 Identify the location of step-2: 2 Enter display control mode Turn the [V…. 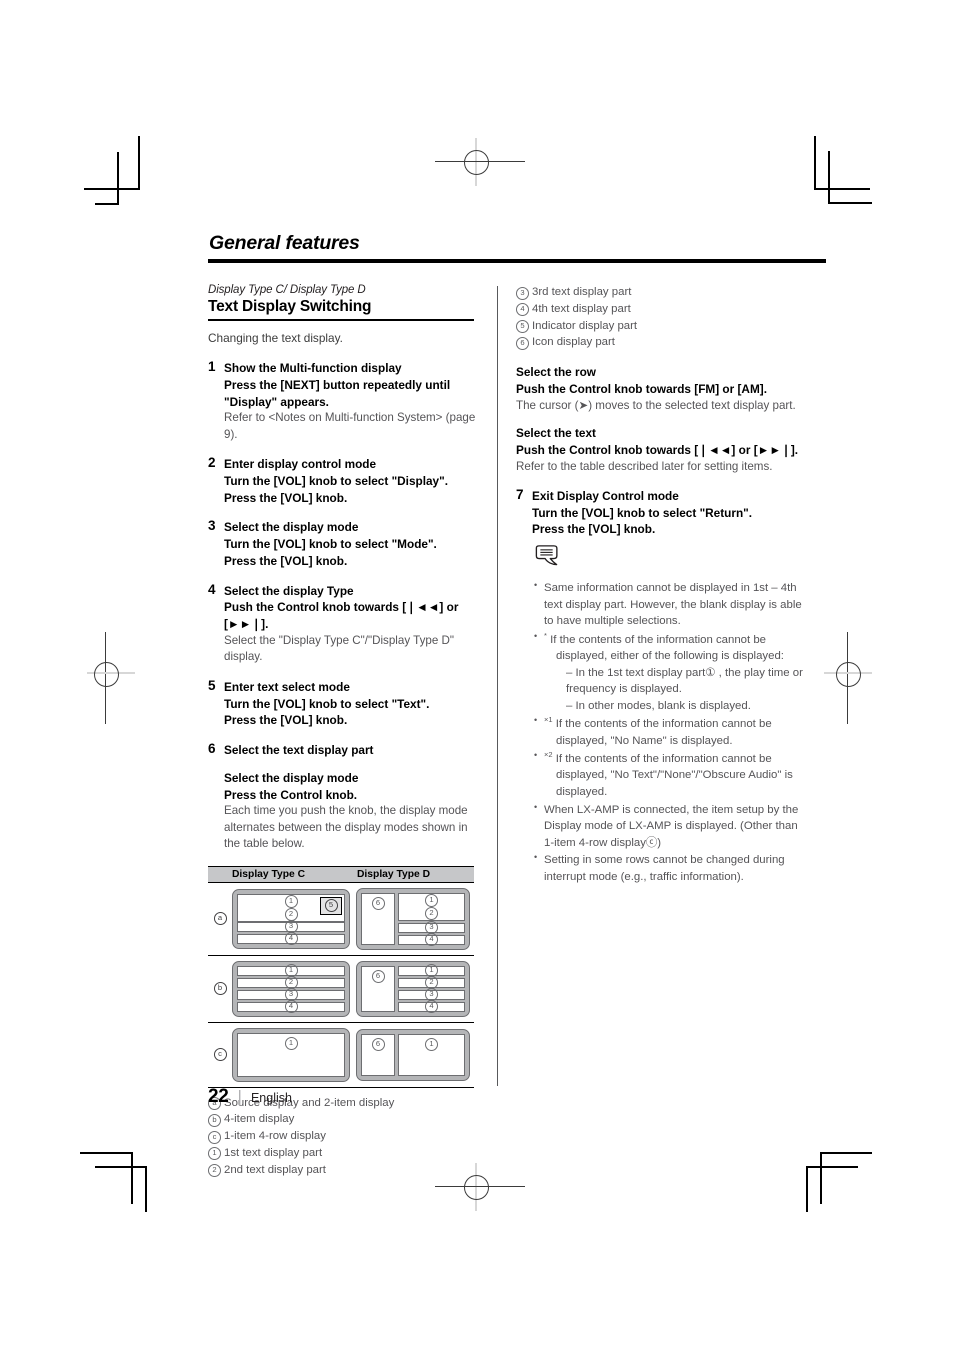
(344, 480).